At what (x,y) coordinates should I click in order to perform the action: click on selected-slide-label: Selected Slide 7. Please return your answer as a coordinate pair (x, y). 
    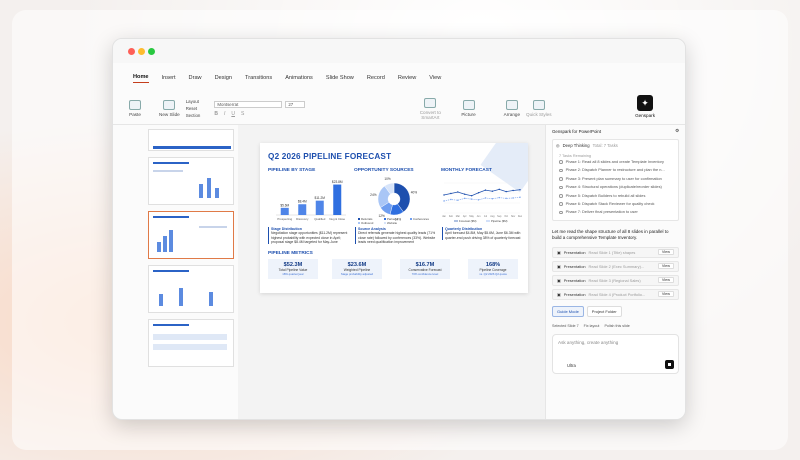
    Looking at the image, I should click on (565, 325).